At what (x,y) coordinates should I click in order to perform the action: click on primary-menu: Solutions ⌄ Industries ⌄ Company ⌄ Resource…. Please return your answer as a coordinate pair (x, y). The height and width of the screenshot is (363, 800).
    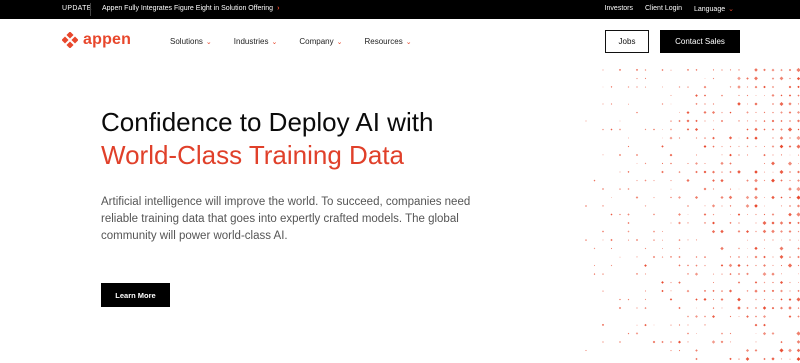
    Looking at the image, I should click on (291, 41).